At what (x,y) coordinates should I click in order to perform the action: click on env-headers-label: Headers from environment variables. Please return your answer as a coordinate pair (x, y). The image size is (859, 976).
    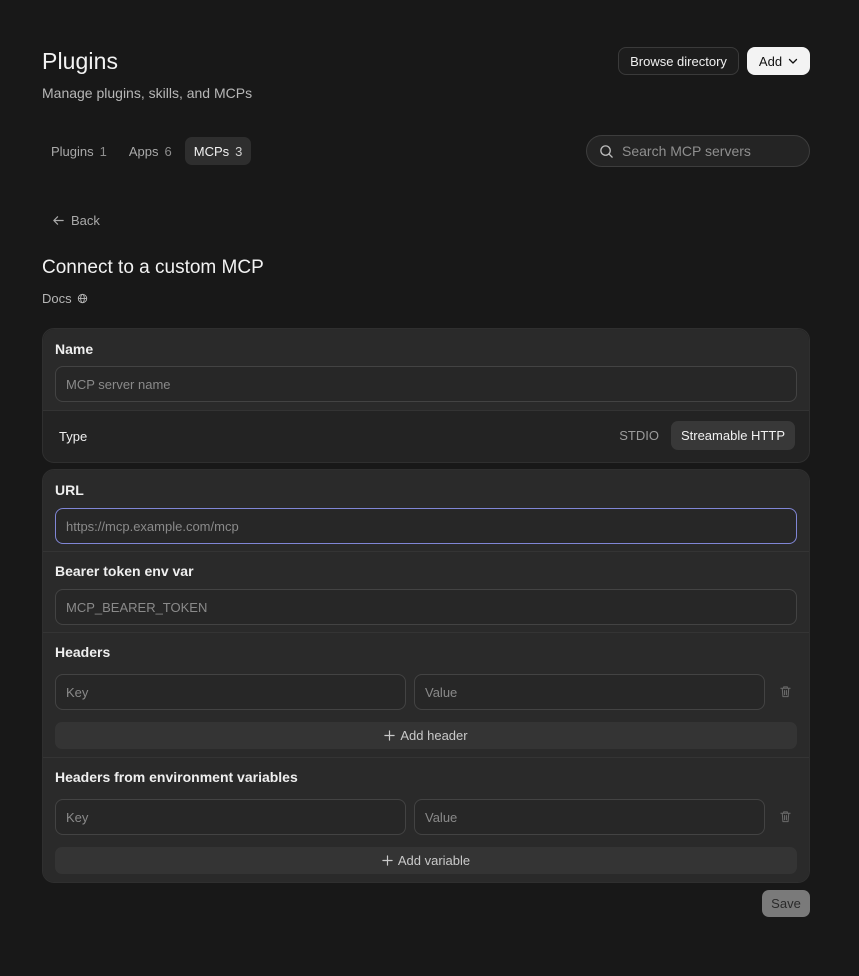
    Looking at the image, I should click on (176, 777).